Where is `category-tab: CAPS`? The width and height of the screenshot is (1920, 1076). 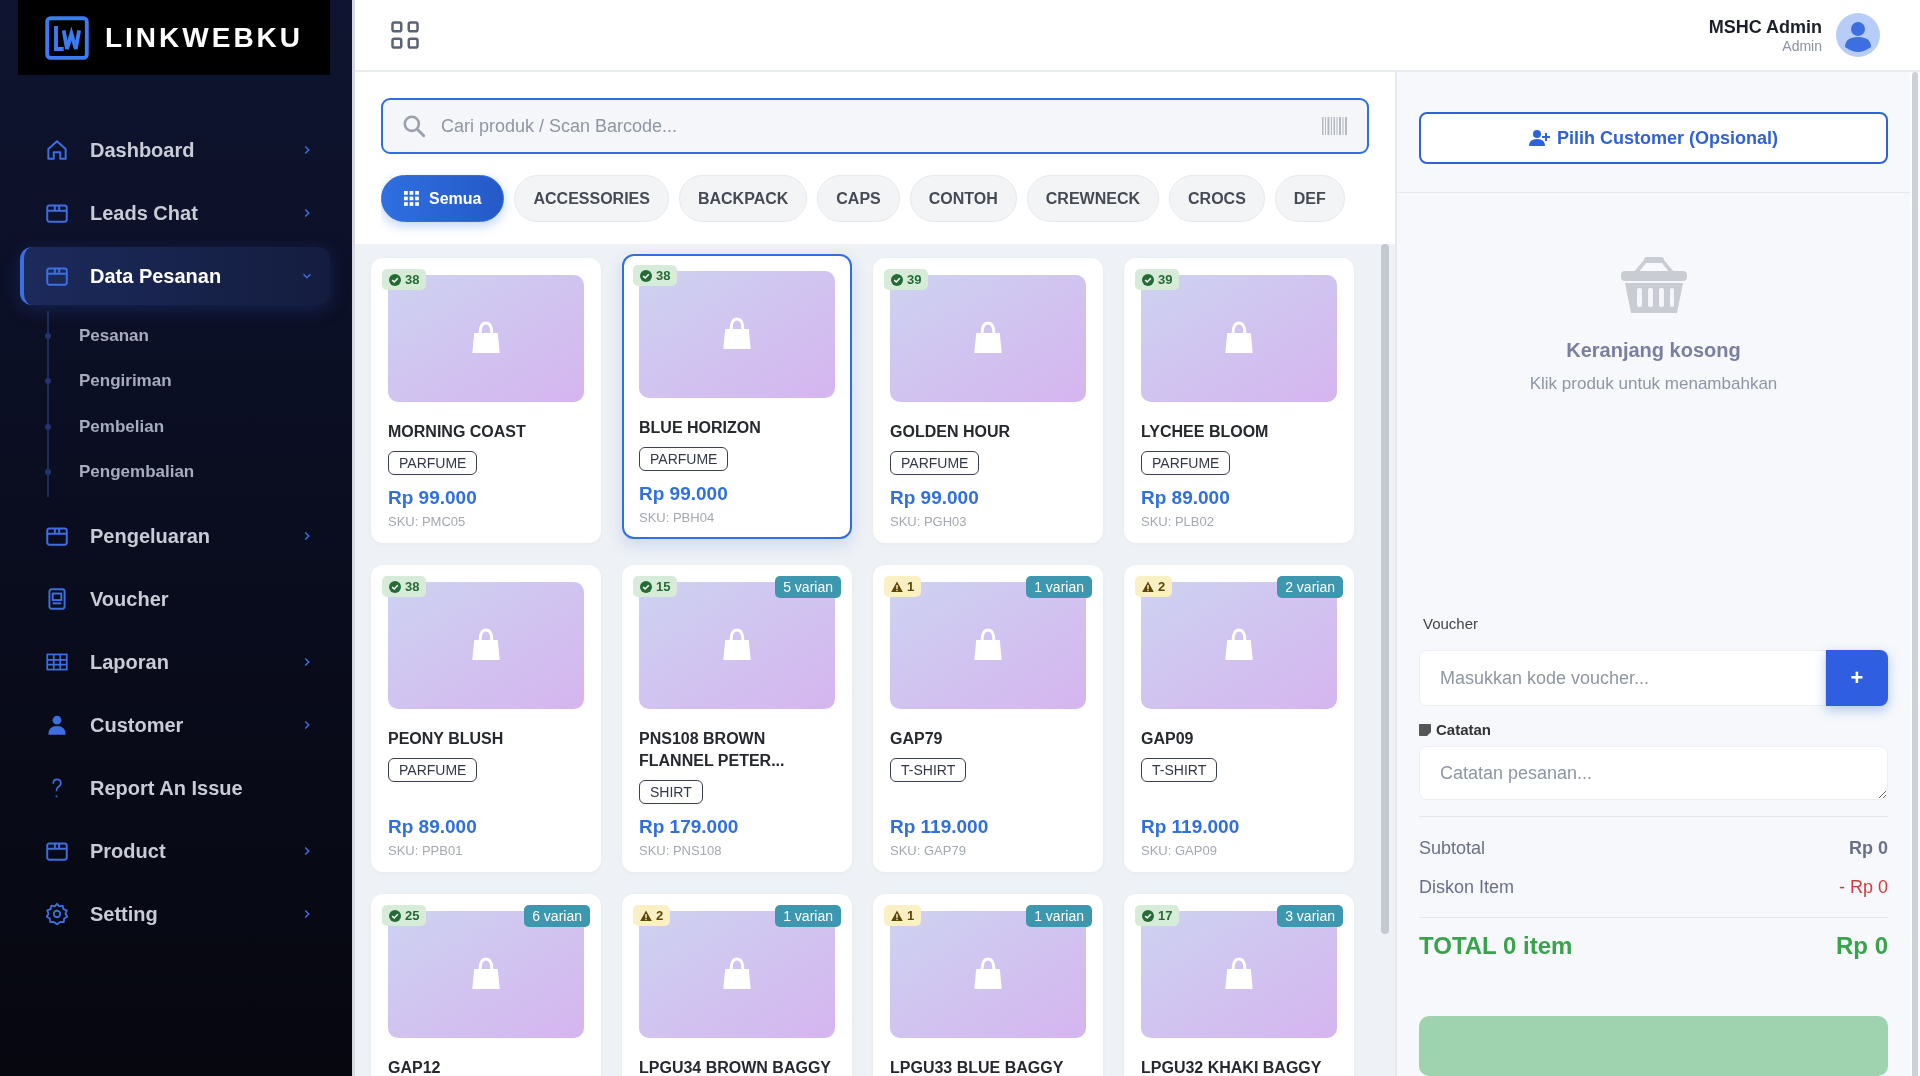
category-tab: CAPS is located at coordinates (858, 198).